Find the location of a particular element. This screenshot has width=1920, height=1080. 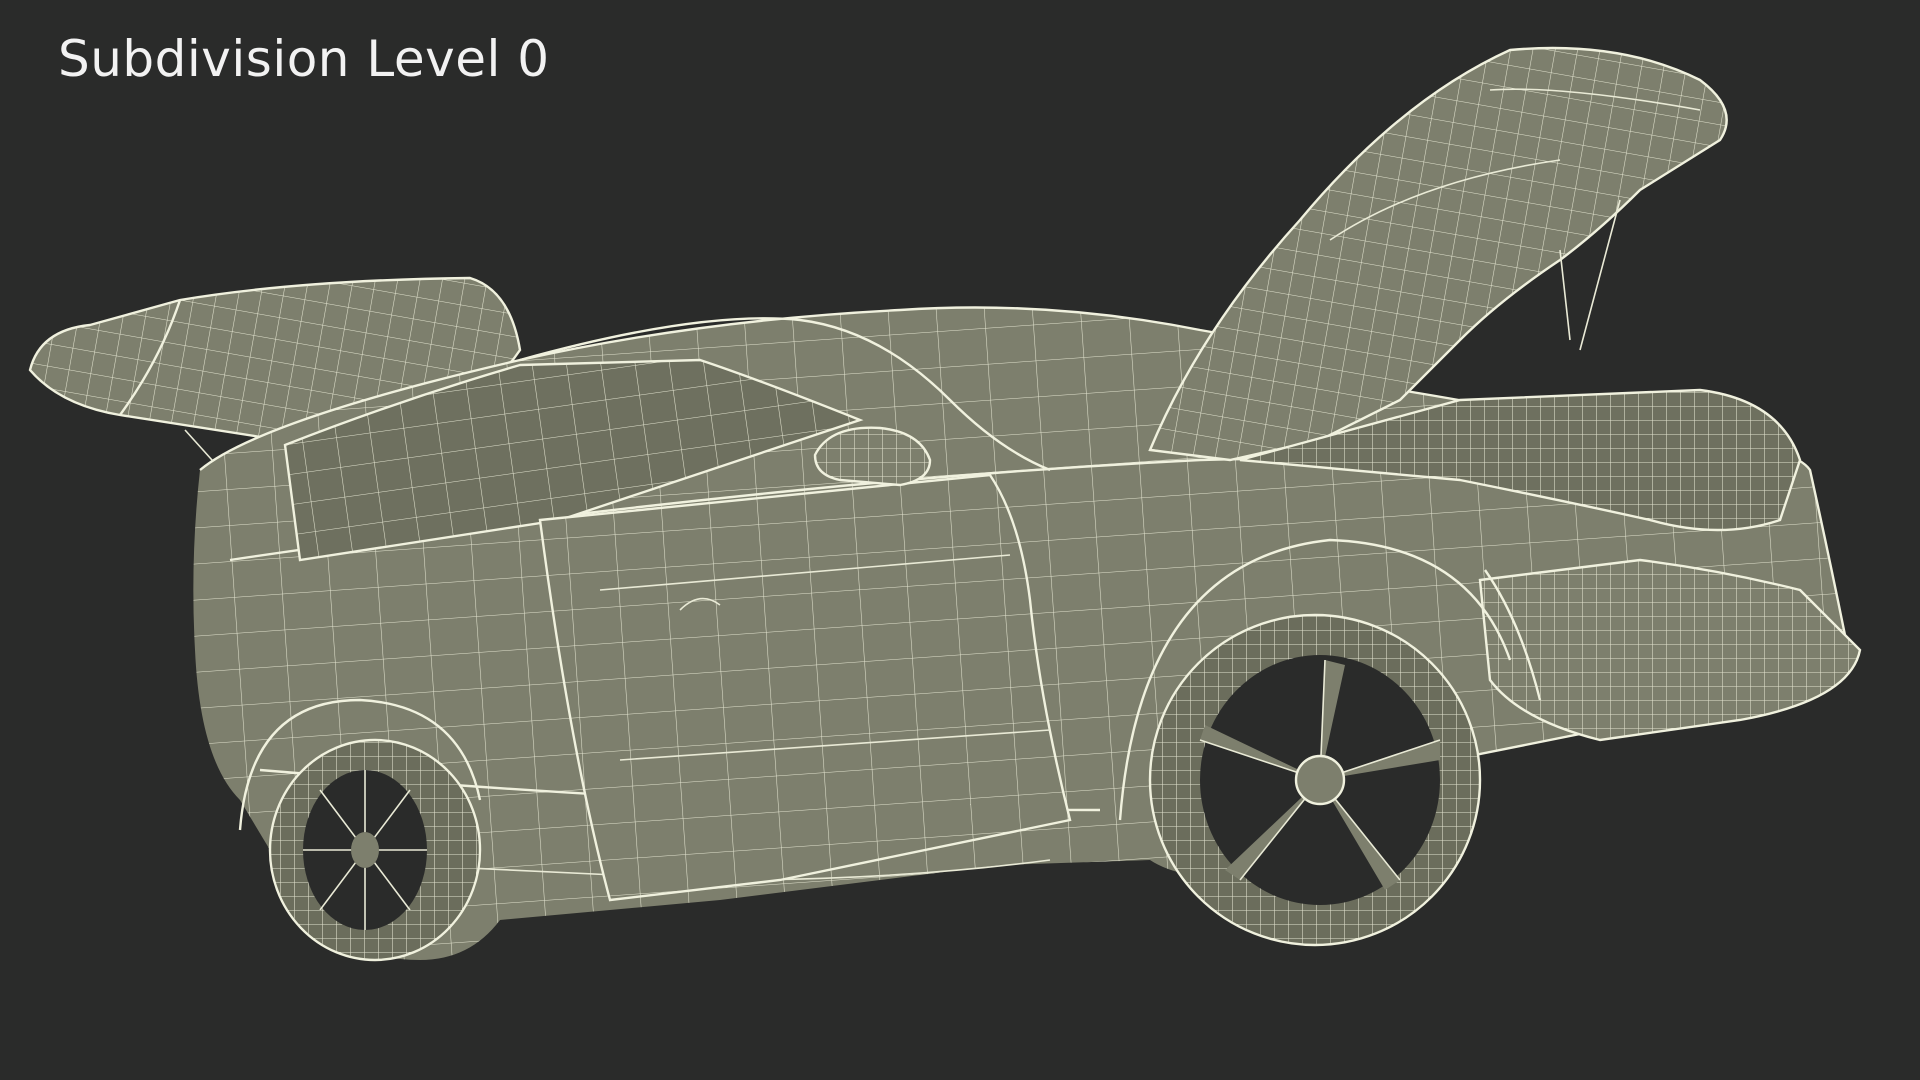

open-door is located at coordinates (805, 687).